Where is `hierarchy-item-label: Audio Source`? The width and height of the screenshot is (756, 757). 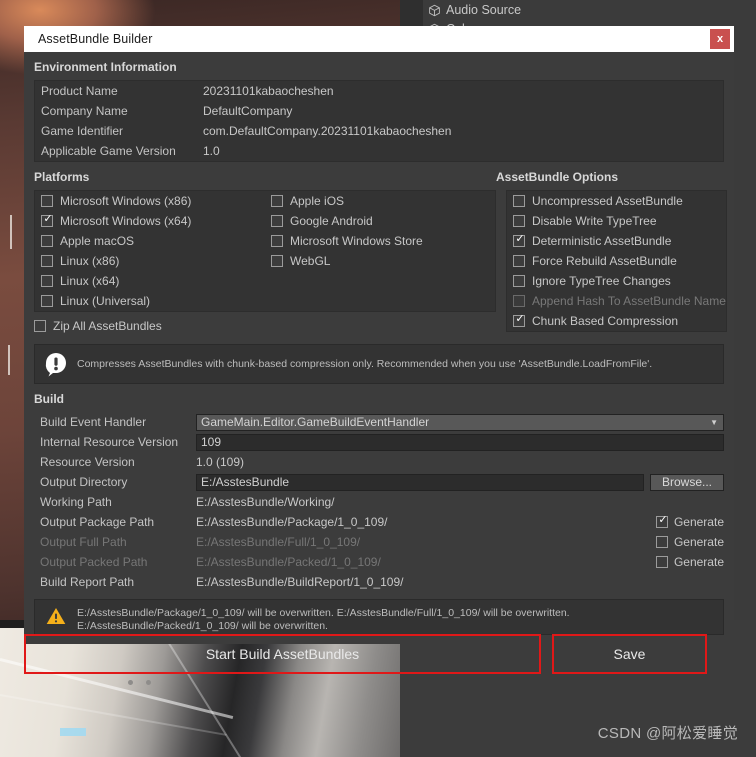 hierarchy-item-label: Audio Source is located at coordinates (484, 10).